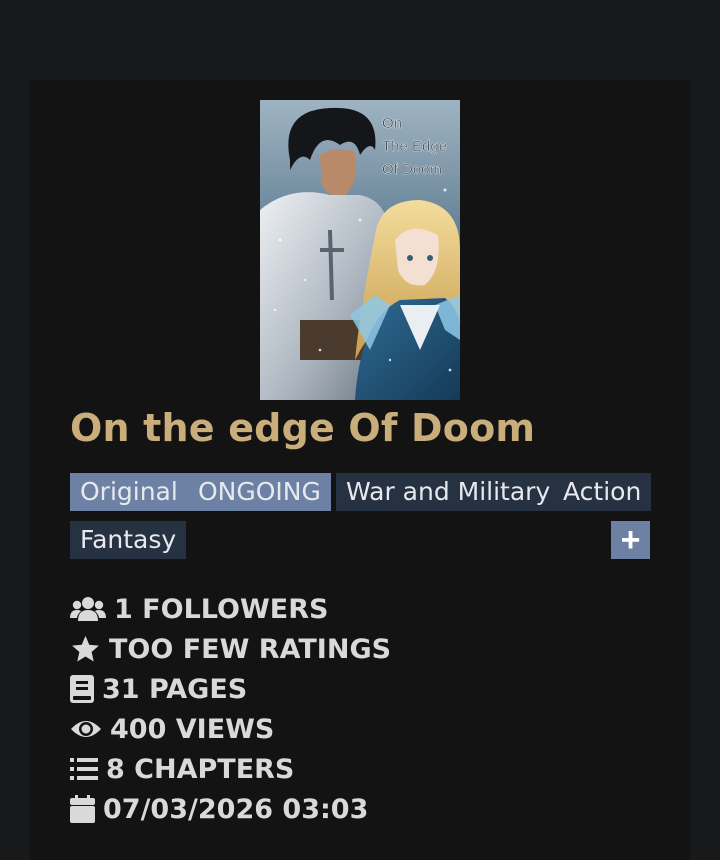 The width and height of the screenshot is (720, 860). What do you see at coordinates (414, 146) in the screenshot?
I see `cover-title-line-2: The Edge` at bounding box center [414, 146].